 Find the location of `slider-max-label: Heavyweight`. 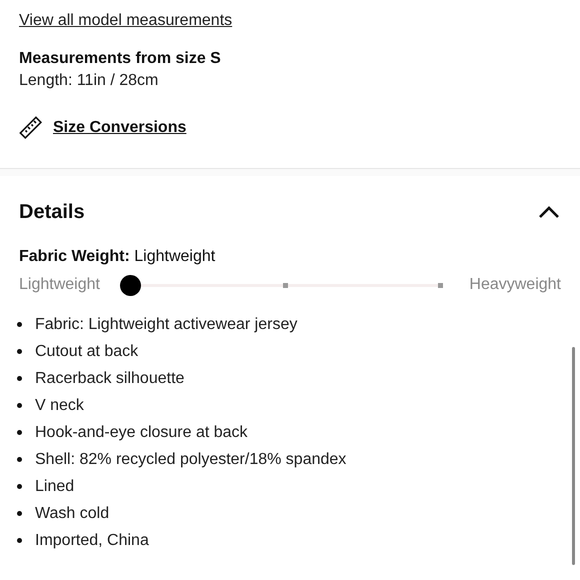

slider-max-label: Heavyweight is located at coordinates (515, 285).